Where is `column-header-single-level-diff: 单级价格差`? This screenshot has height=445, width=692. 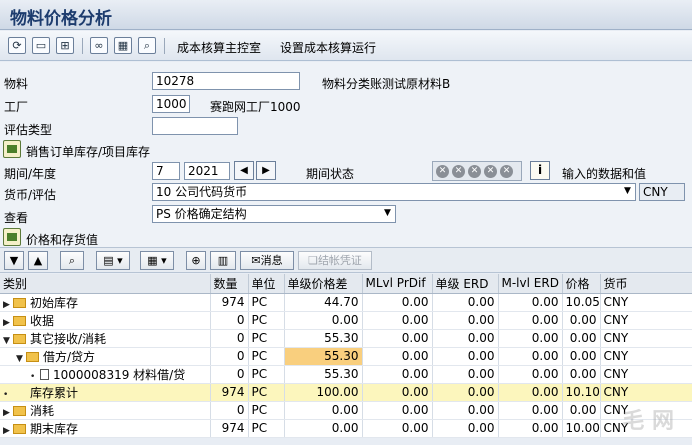 column-header-single-level-diff: 单级价格差 is located at coordinates (323, 284).